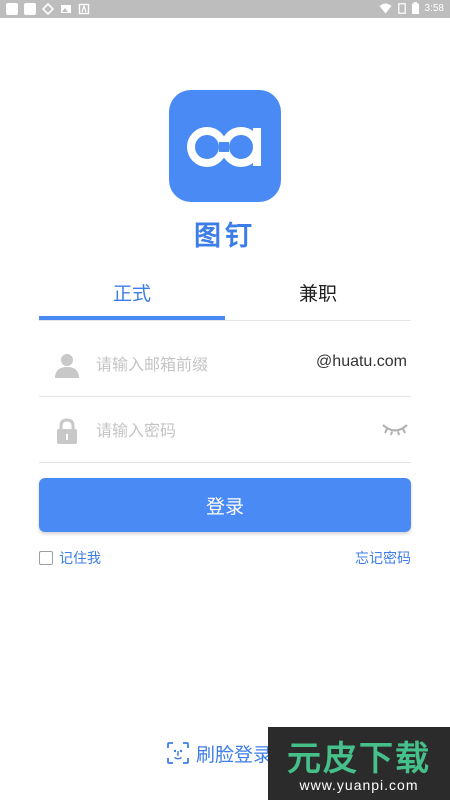 This screenshot has height=800, width=450. I want to click on login-button: 登录, so click(225, 505).